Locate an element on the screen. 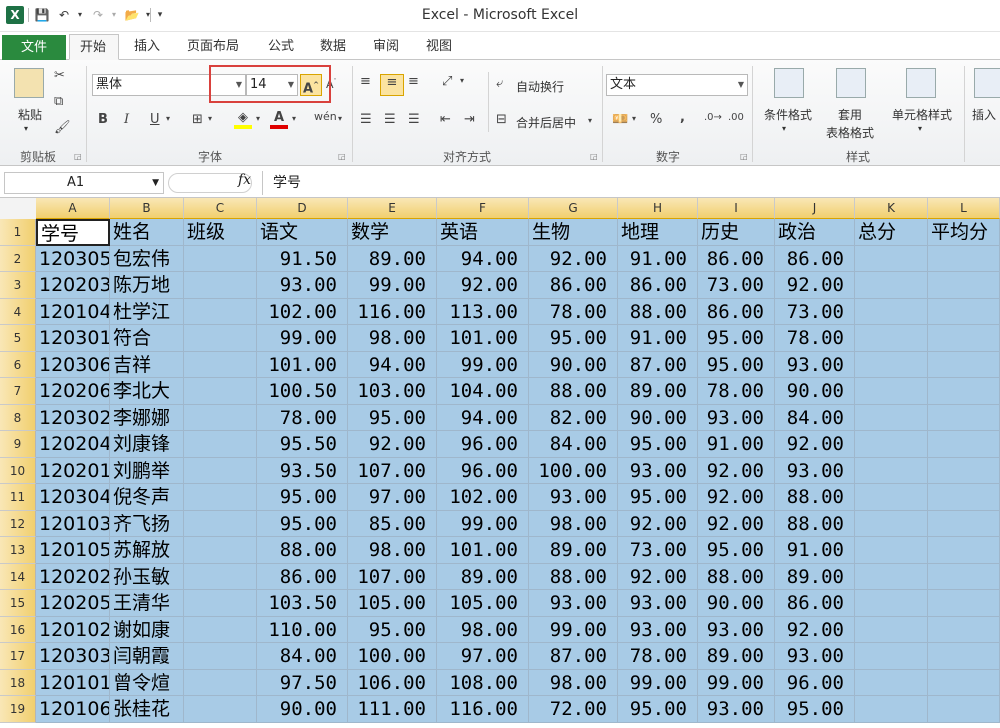 The height and width of the screenshot is (728, 1000). cell-L1: 平均分 is located at coordinates (964, 232).